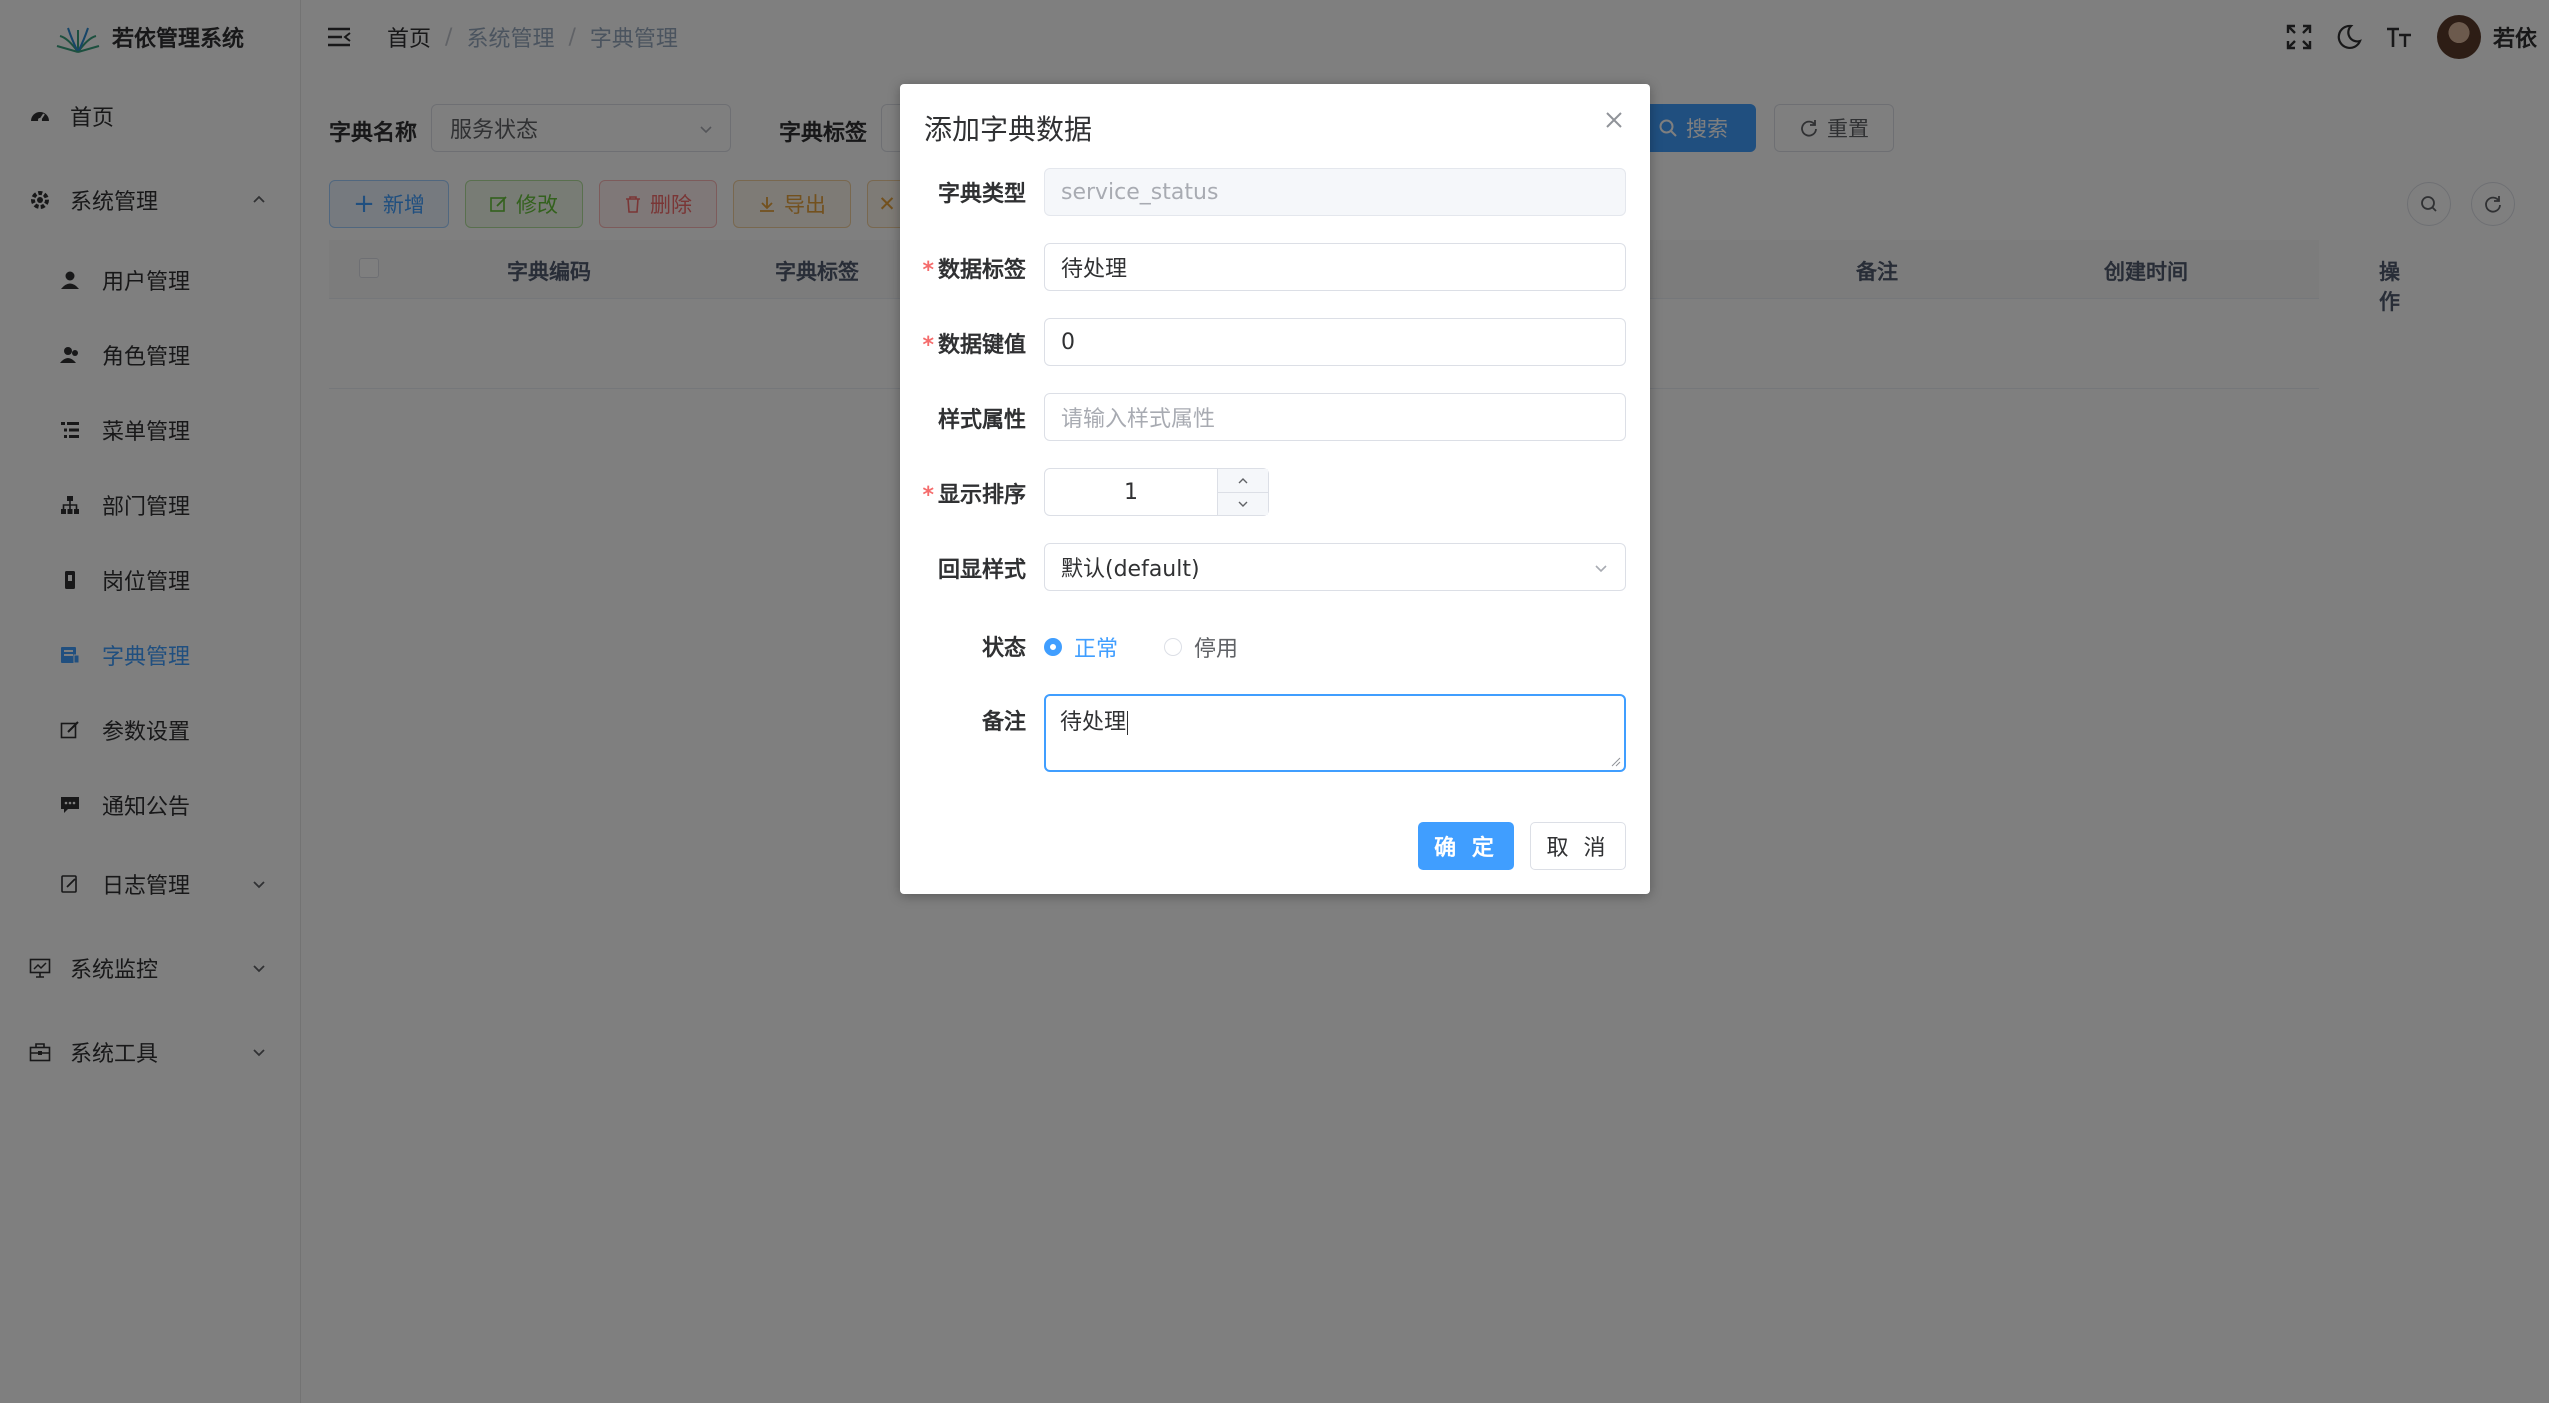 This screenshot has height=1403, width=2549. Describe the element at coordinates (1335, 342) in the screenshot. I see `dict-value-field: 0` at that location.